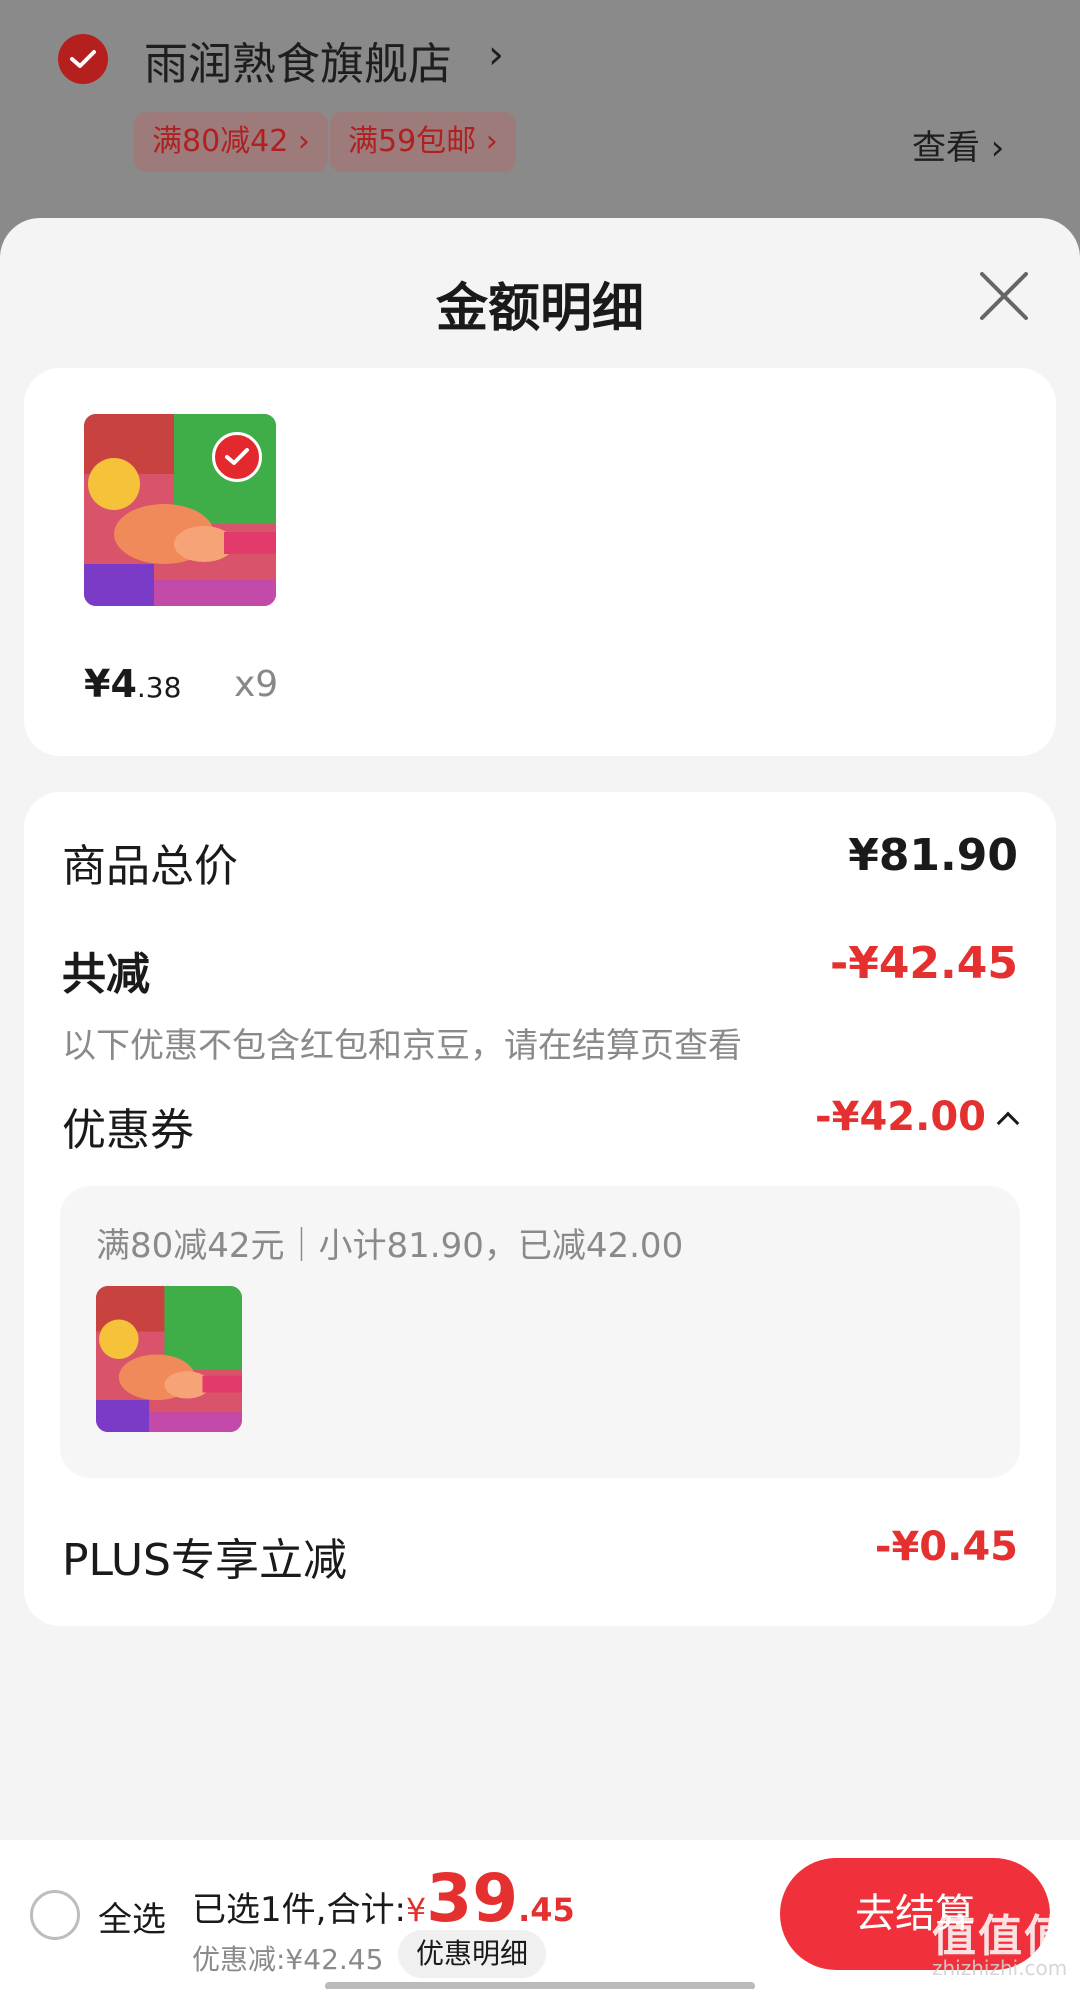  I want to click on total-reduction-label: 共减, so click(106, 974).